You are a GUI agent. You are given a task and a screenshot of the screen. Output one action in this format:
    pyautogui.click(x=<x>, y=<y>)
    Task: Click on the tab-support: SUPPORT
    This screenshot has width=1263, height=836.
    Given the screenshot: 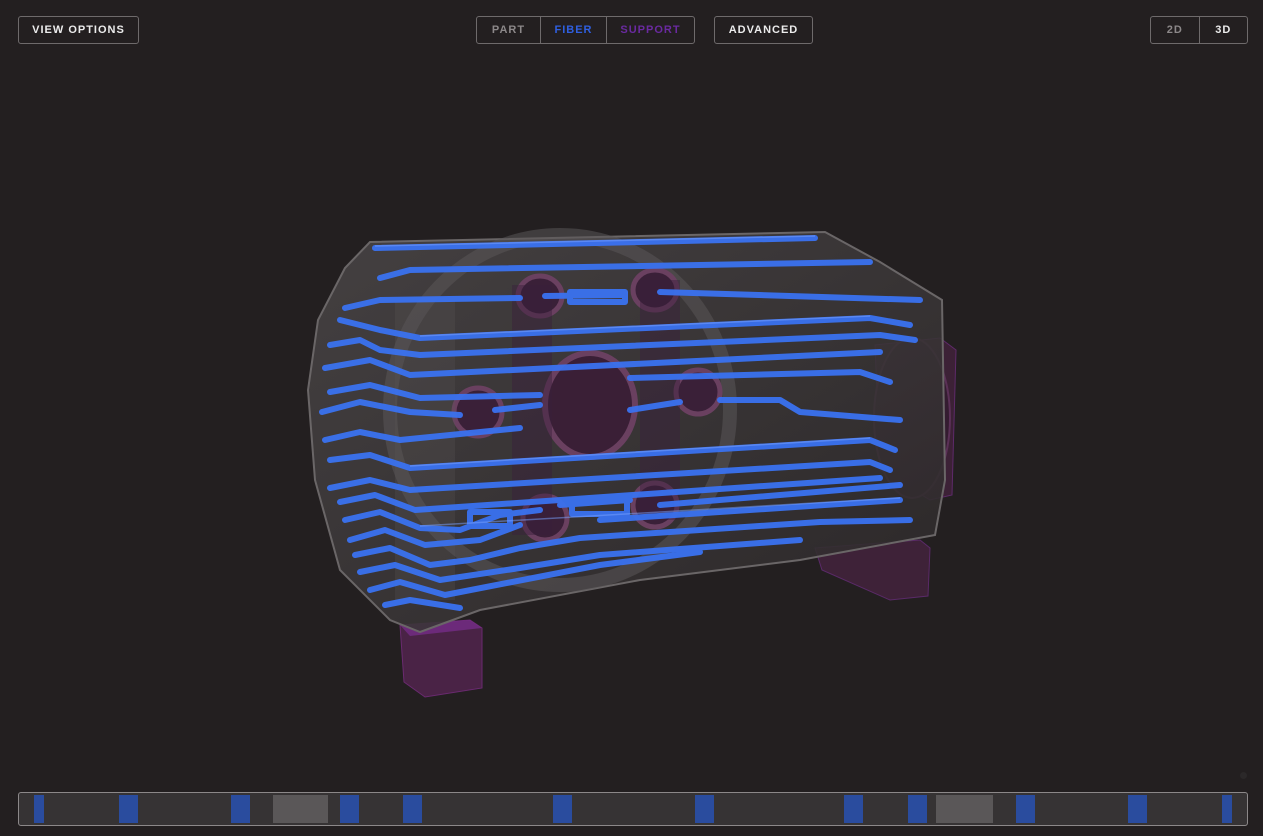 What is the action you would take?
    pyautogui.click(x=650, y=30)
    